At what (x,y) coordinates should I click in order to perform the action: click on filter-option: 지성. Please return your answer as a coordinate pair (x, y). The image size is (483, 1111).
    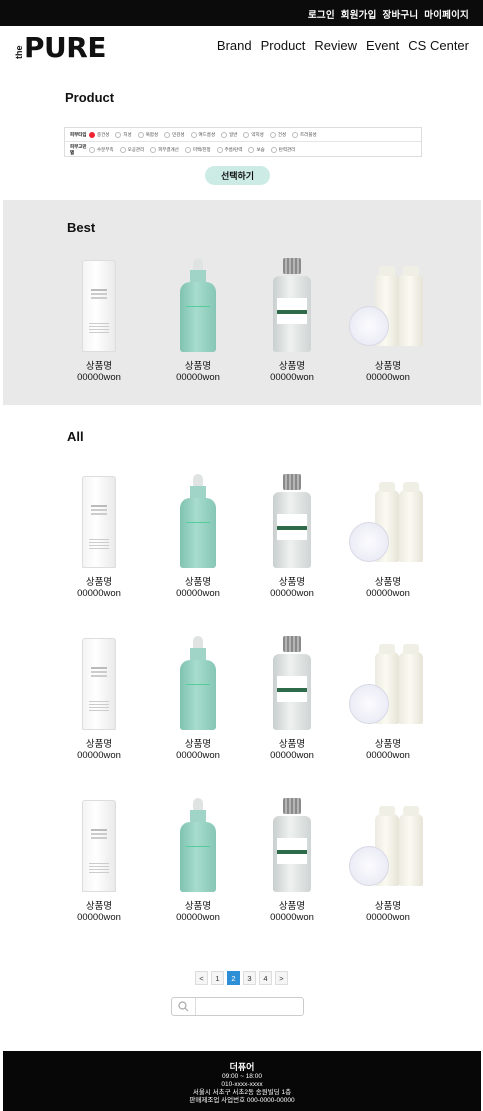
    Looking at the image, I should click on (123, 134).